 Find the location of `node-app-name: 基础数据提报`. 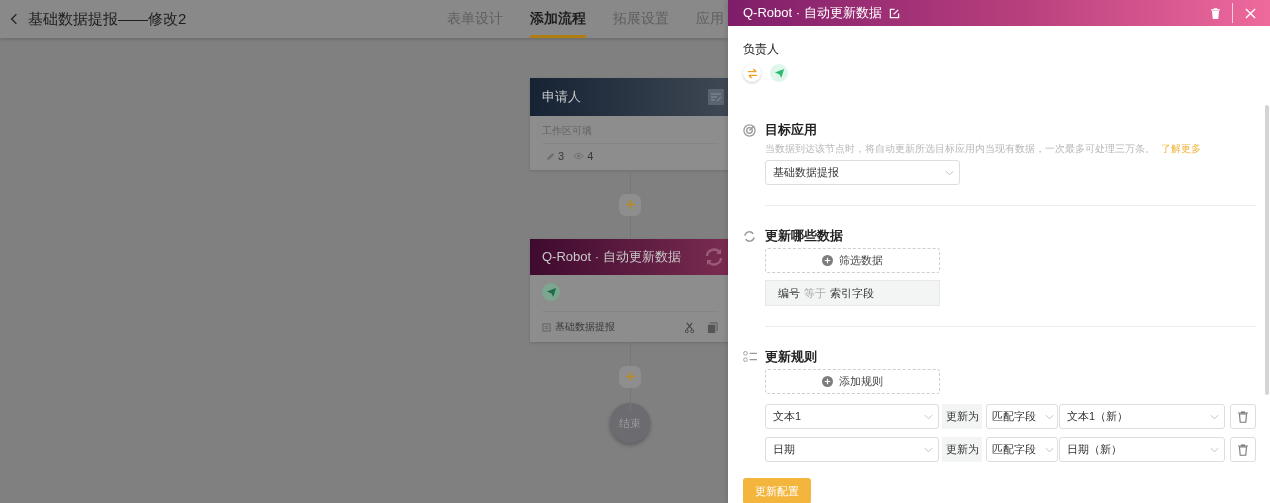

node-app-name: 基础数据提报 is located at coordinates (585, 327).